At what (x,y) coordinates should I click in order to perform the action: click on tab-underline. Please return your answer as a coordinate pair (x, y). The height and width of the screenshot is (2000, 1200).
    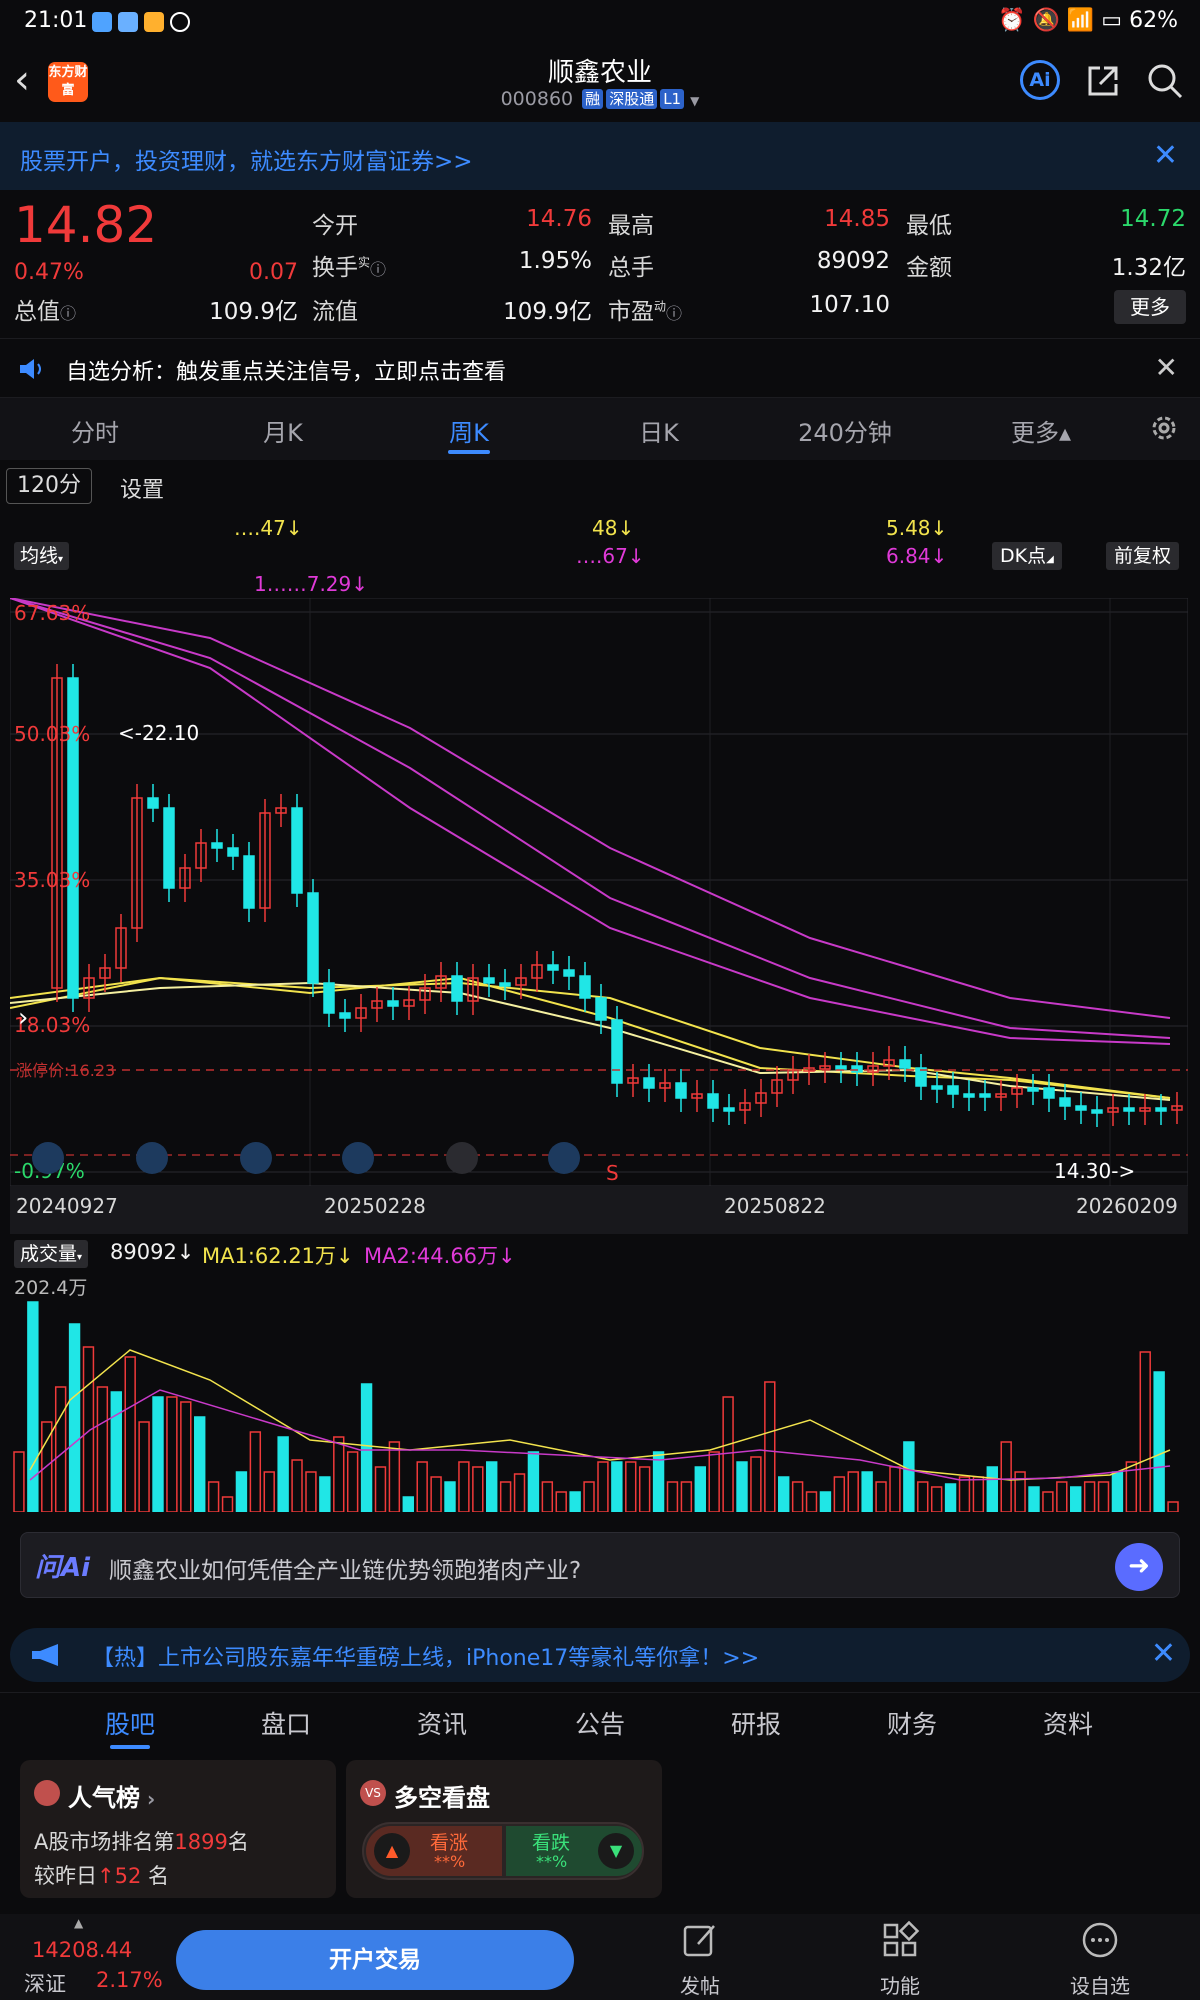
    Looking at the image, I should click on (469, 452).